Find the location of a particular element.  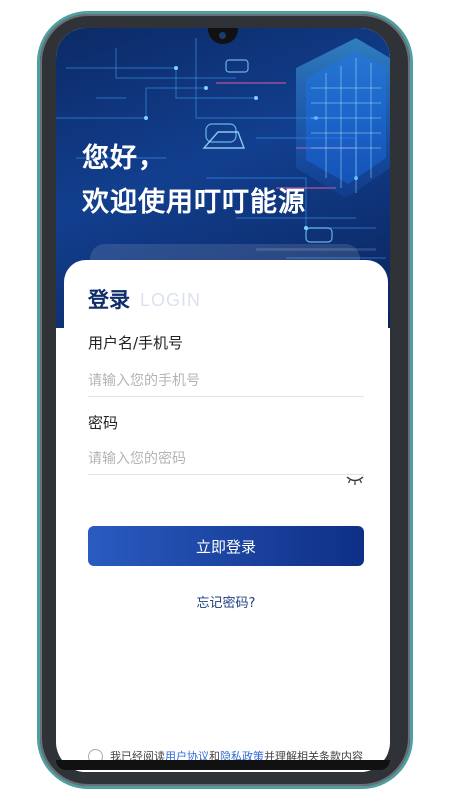

login-title-en: LOGIN is located at coordinates (171, 300).